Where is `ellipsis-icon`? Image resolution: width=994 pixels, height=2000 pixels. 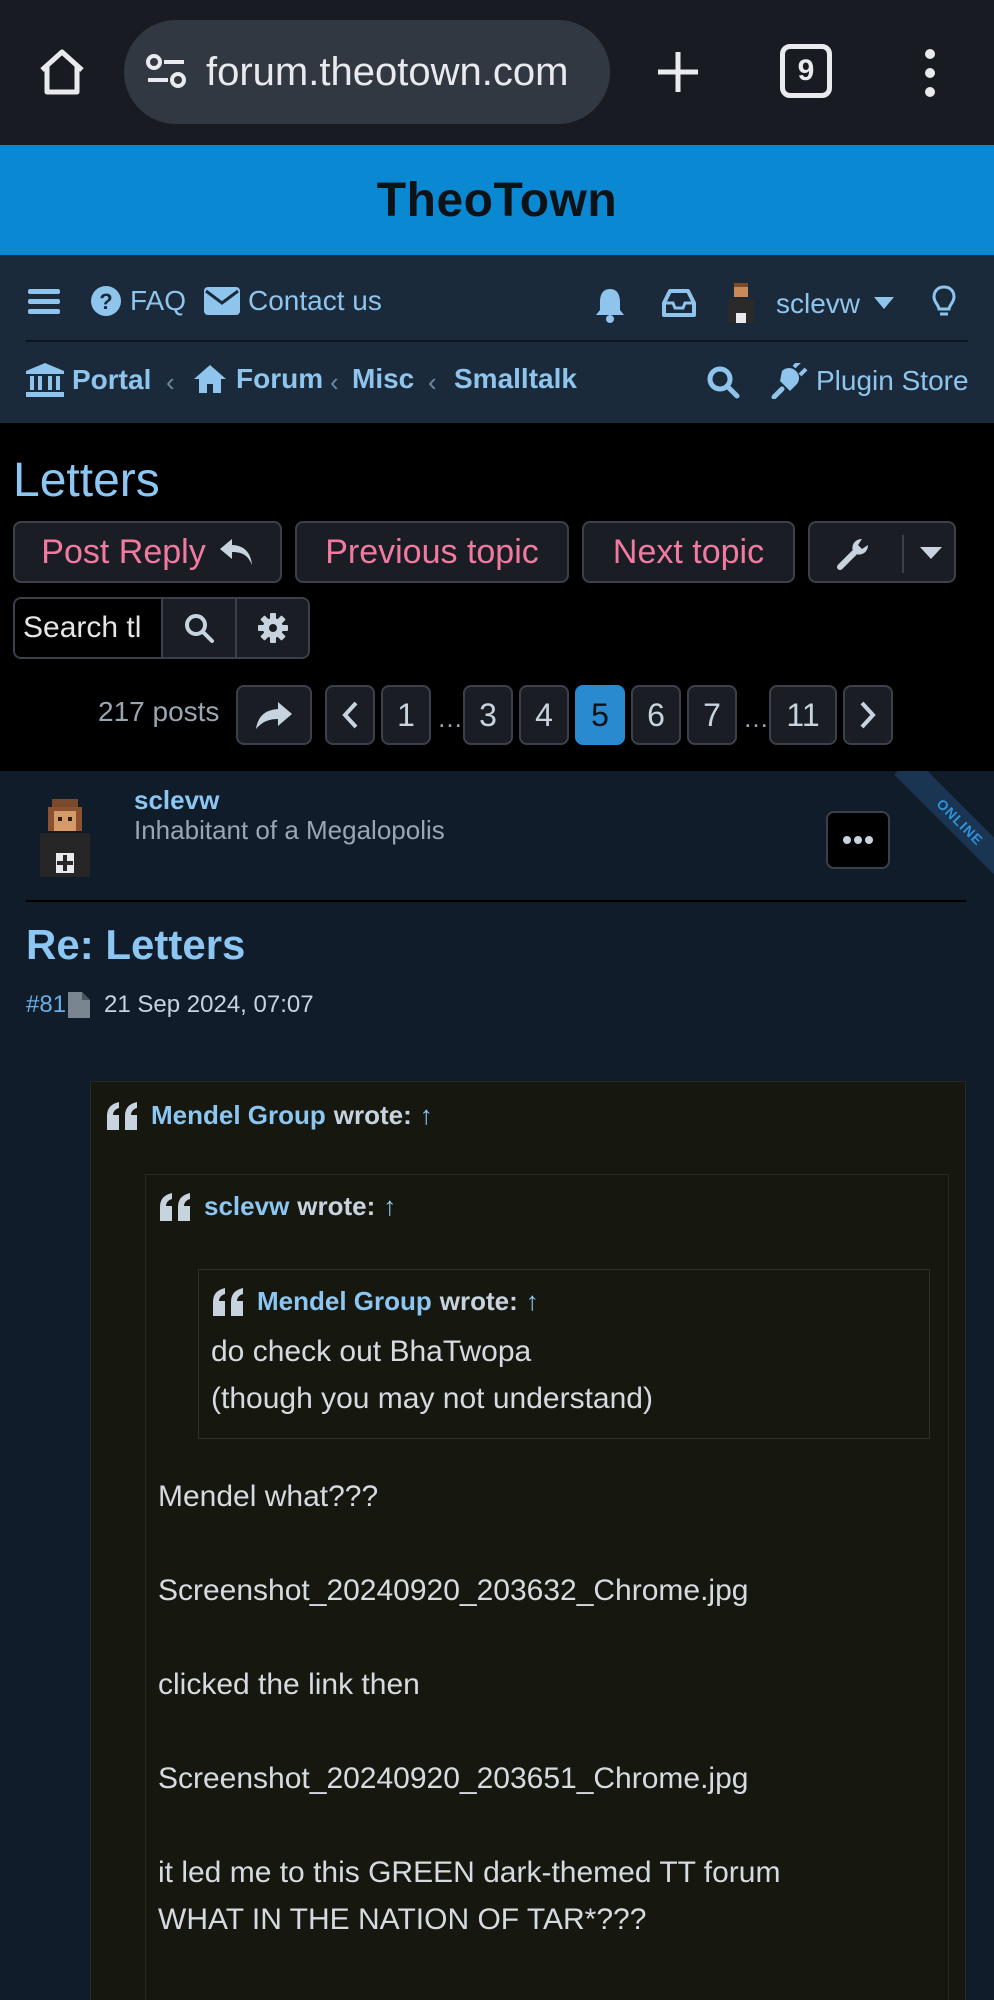
ellipsis-icon is located at coordinates (858, 840).